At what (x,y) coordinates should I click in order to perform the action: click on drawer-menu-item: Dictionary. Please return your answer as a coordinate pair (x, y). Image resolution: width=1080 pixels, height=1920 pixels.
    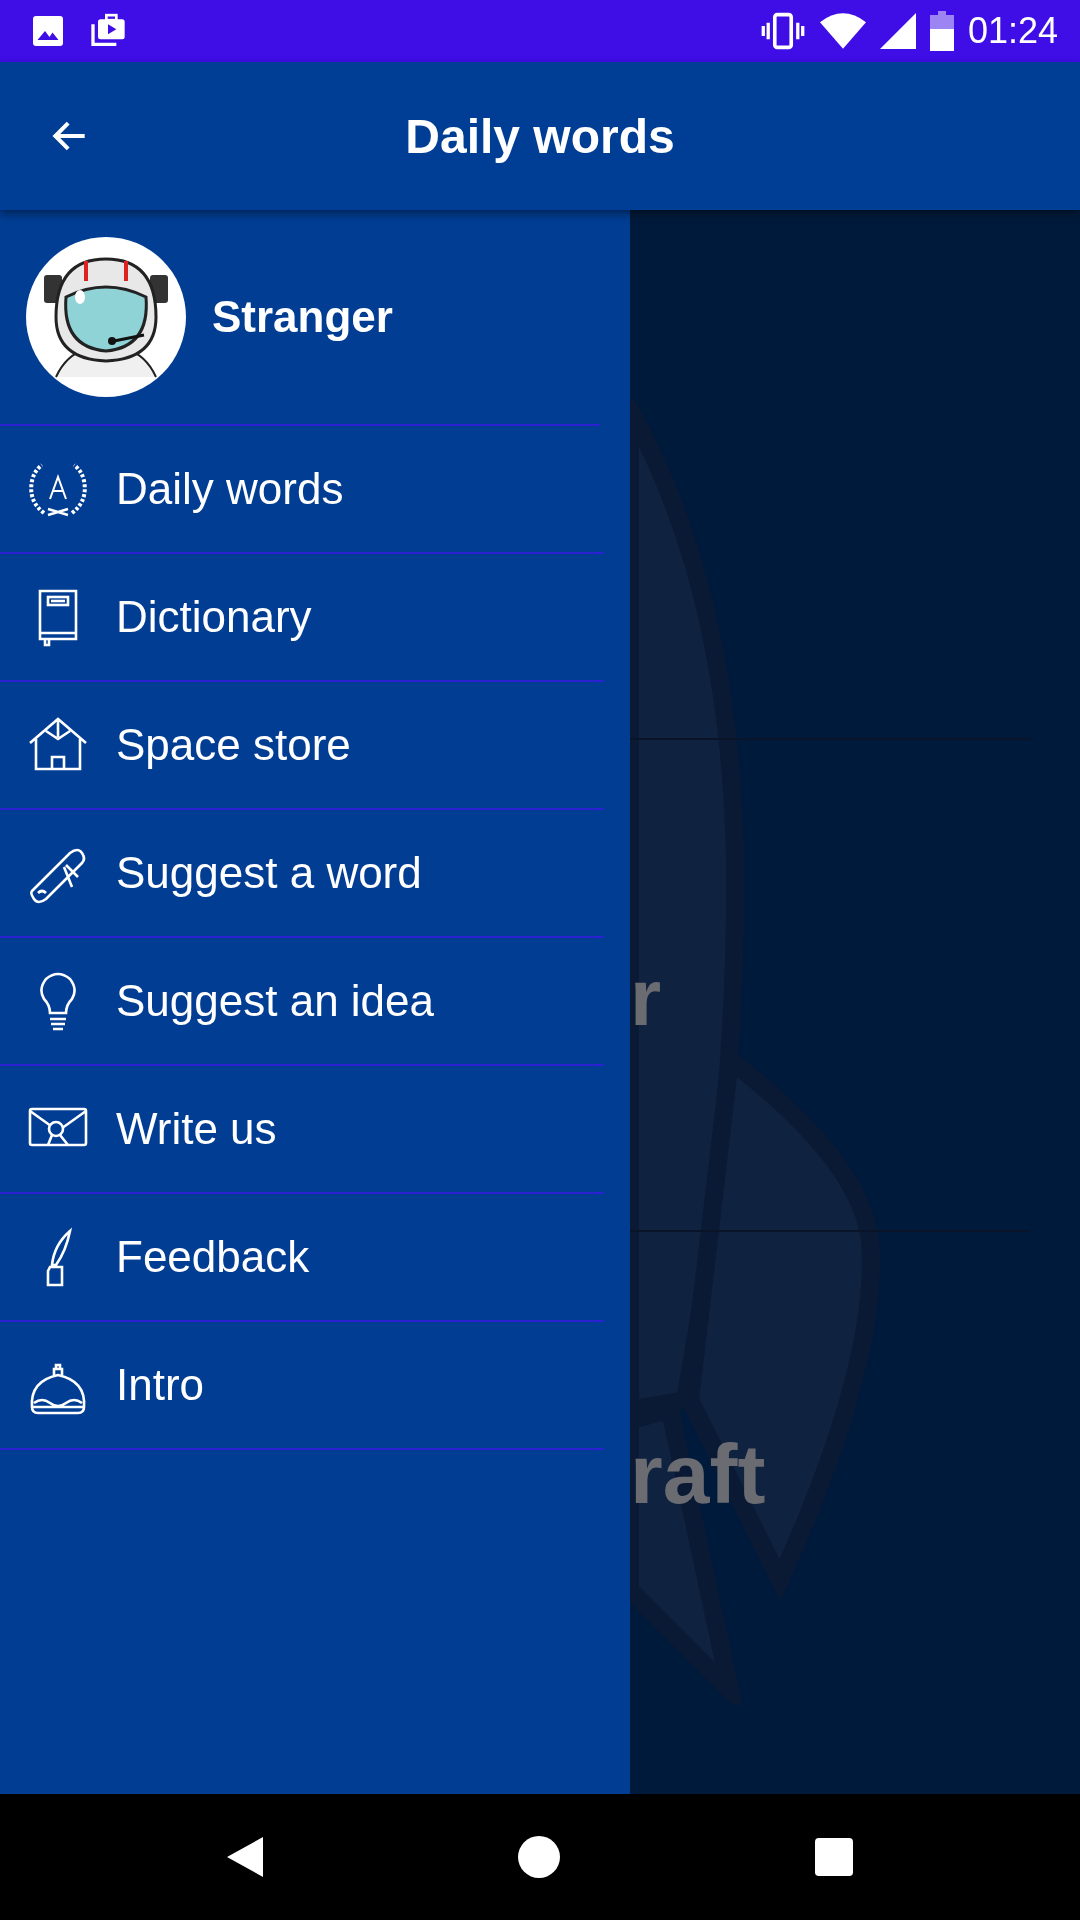
    Looking at the image, I should click on (302, 618).